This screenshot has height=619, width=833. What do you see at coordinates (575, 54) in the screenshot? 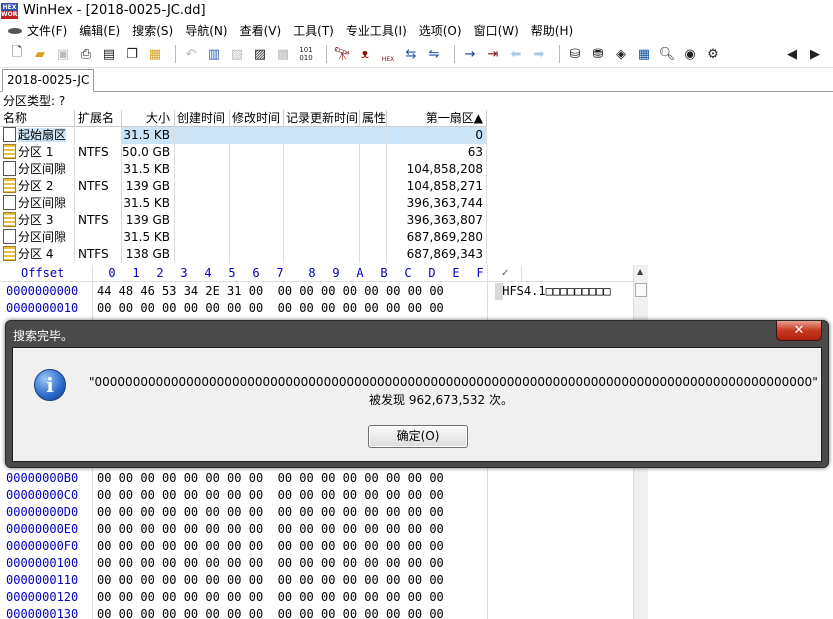
I see `open-disk-icon: ⛁` at bounding box center [575, 54].